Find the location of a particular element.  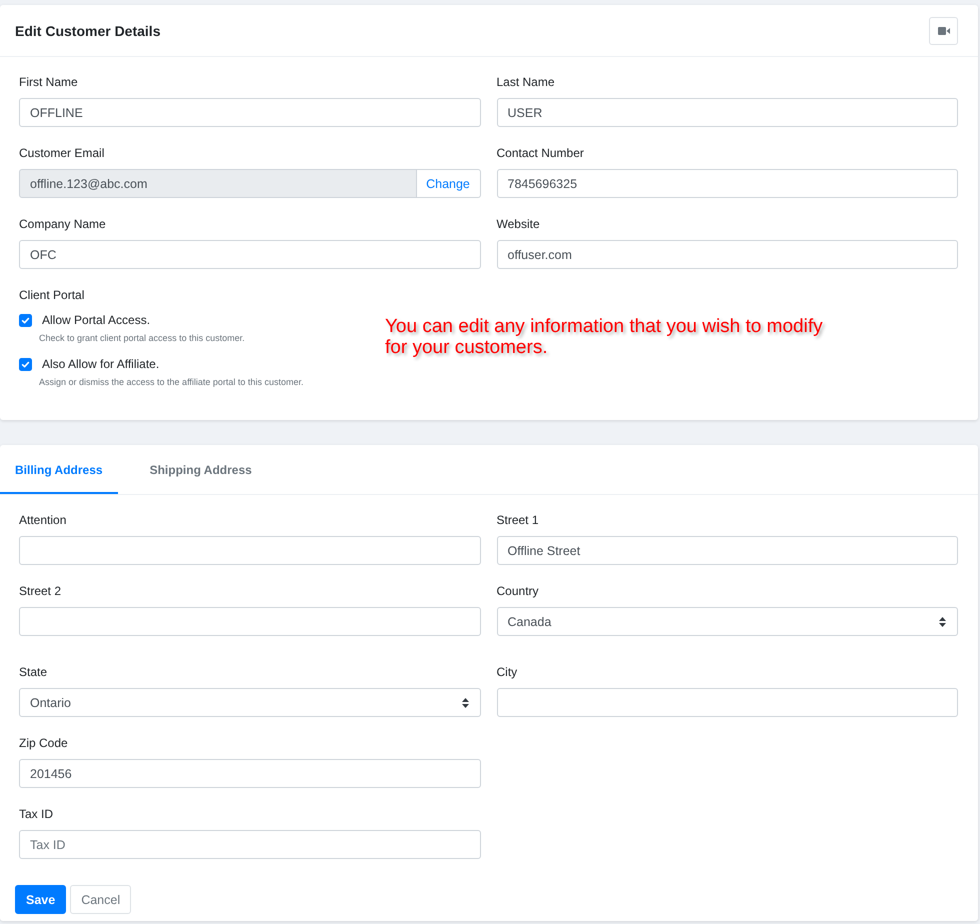

cancel-button: Cancel is located at coordinates (101, 899).